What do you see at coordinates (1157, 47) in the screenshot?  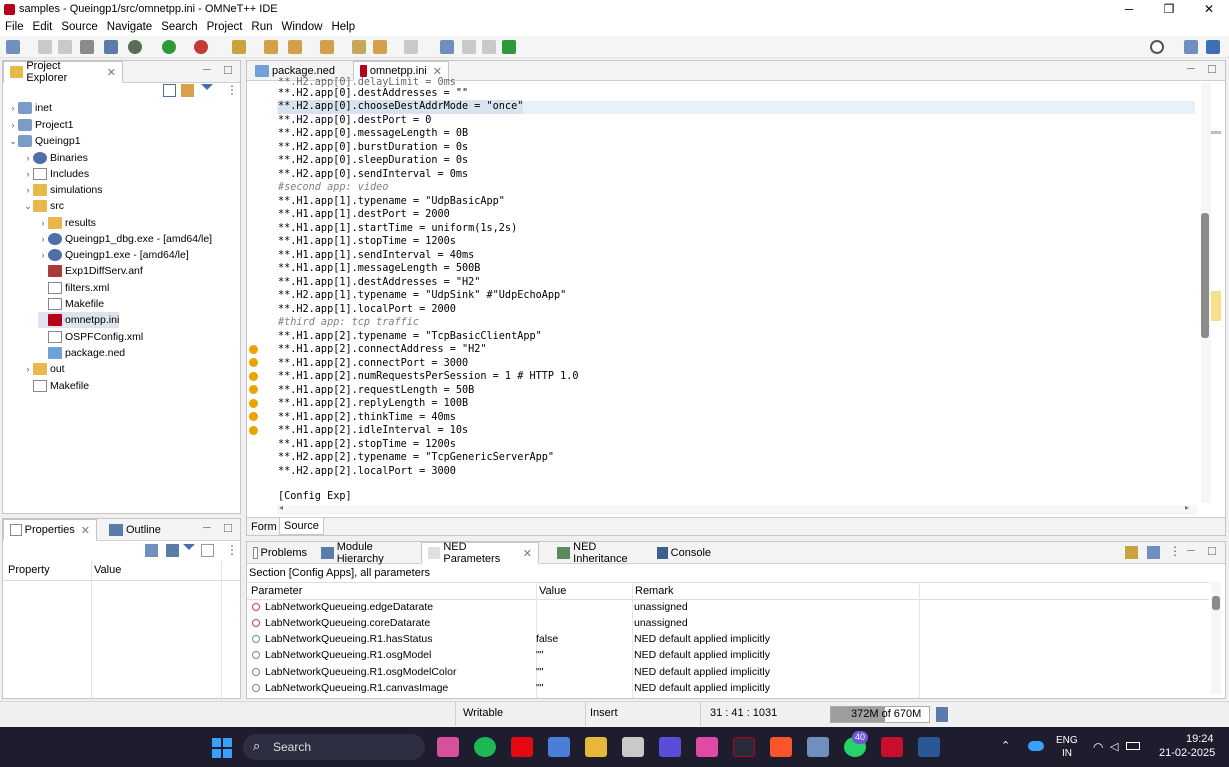 I see `search-icon` at bounding box center [1157, 47].